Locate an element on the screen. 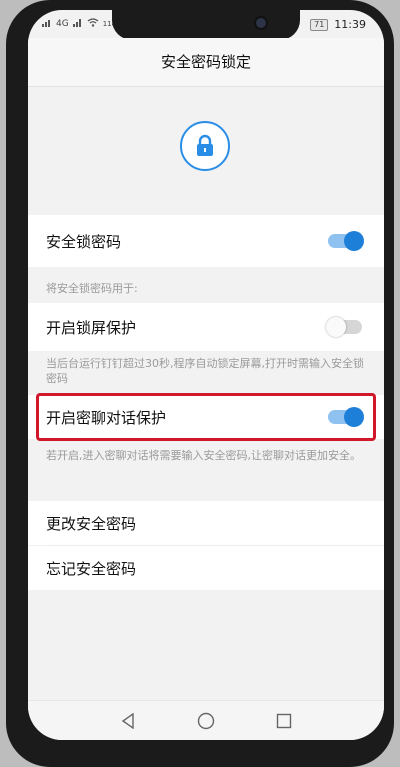 This screenshot has width=400, height=767. security-password-row: 安全锁密码 is located at coordinates (206, 241).